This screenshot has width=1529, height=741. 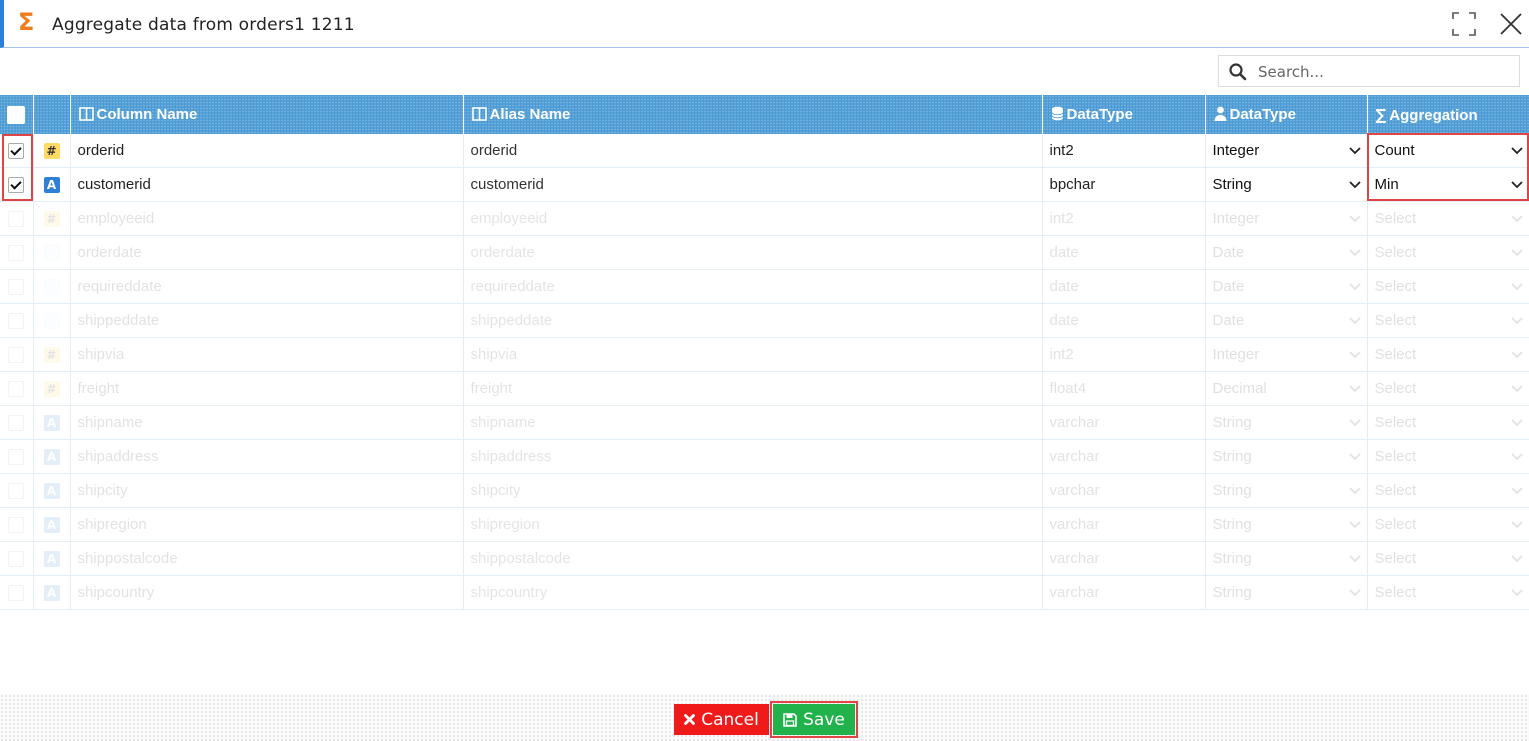 I want to click on alias-name-cell: employeeid, so click(x=753, y=218).